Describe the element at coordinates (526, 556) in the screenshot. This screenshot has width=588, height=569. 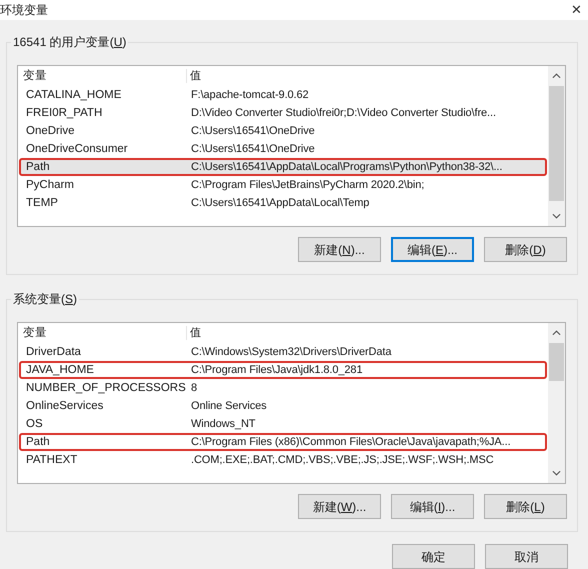
I see `dialog-button: 取消` at that location.